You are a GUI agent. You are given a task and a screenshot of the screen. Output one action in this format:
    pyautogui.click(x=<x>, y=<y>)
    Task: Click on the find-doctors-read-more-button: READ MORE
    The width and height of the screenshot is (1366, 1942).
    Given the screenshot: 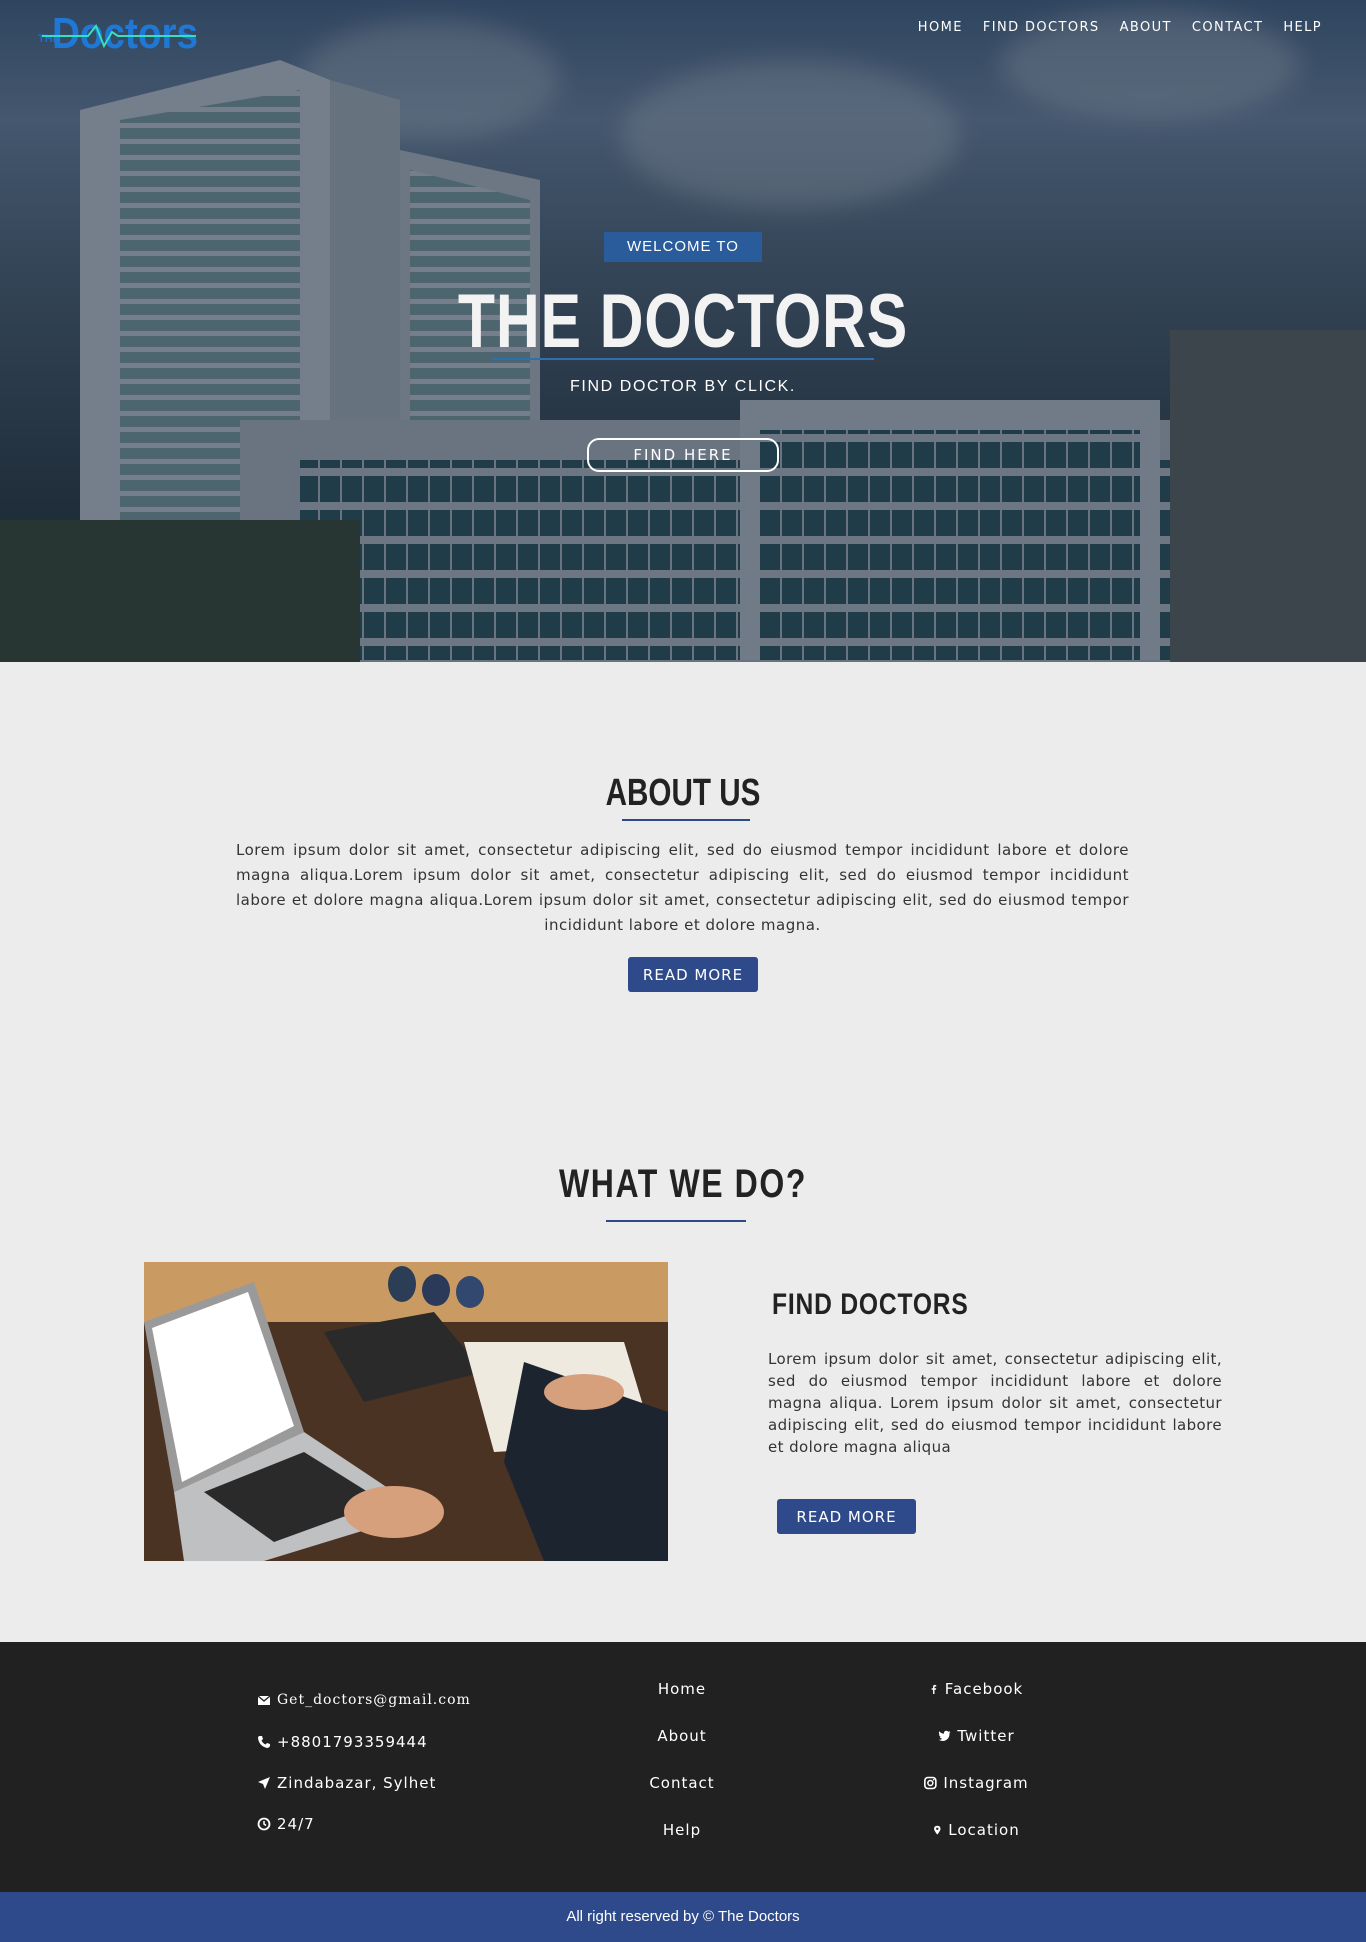 What is the action you would take?
    pyautogui.click(x=846, y=1516)
    